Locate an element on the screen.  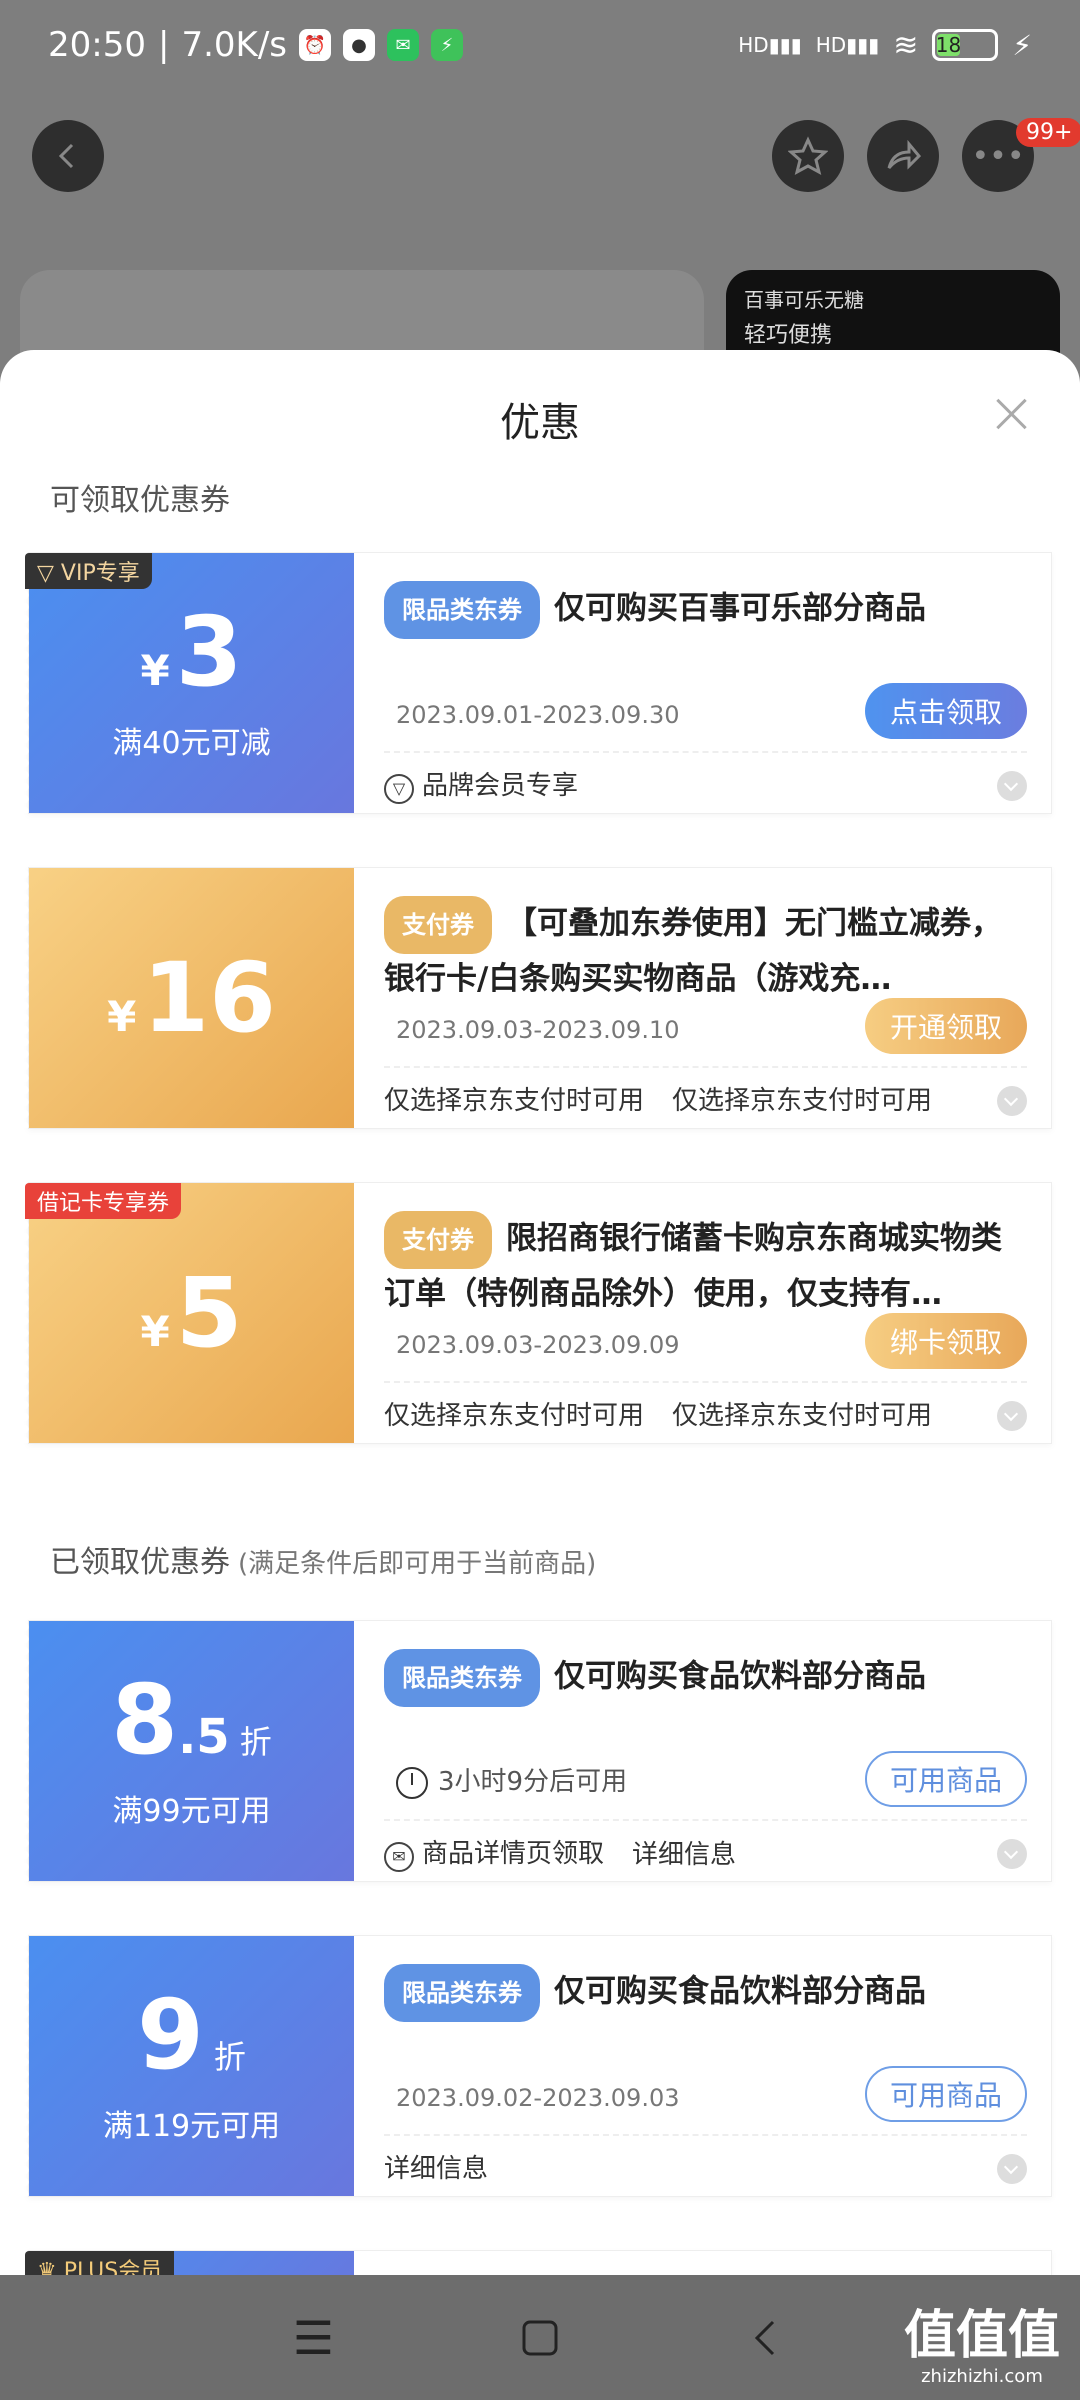
watermark-logo: 值值值 zhizhizhi.com is located at coordinates (981, 2346).